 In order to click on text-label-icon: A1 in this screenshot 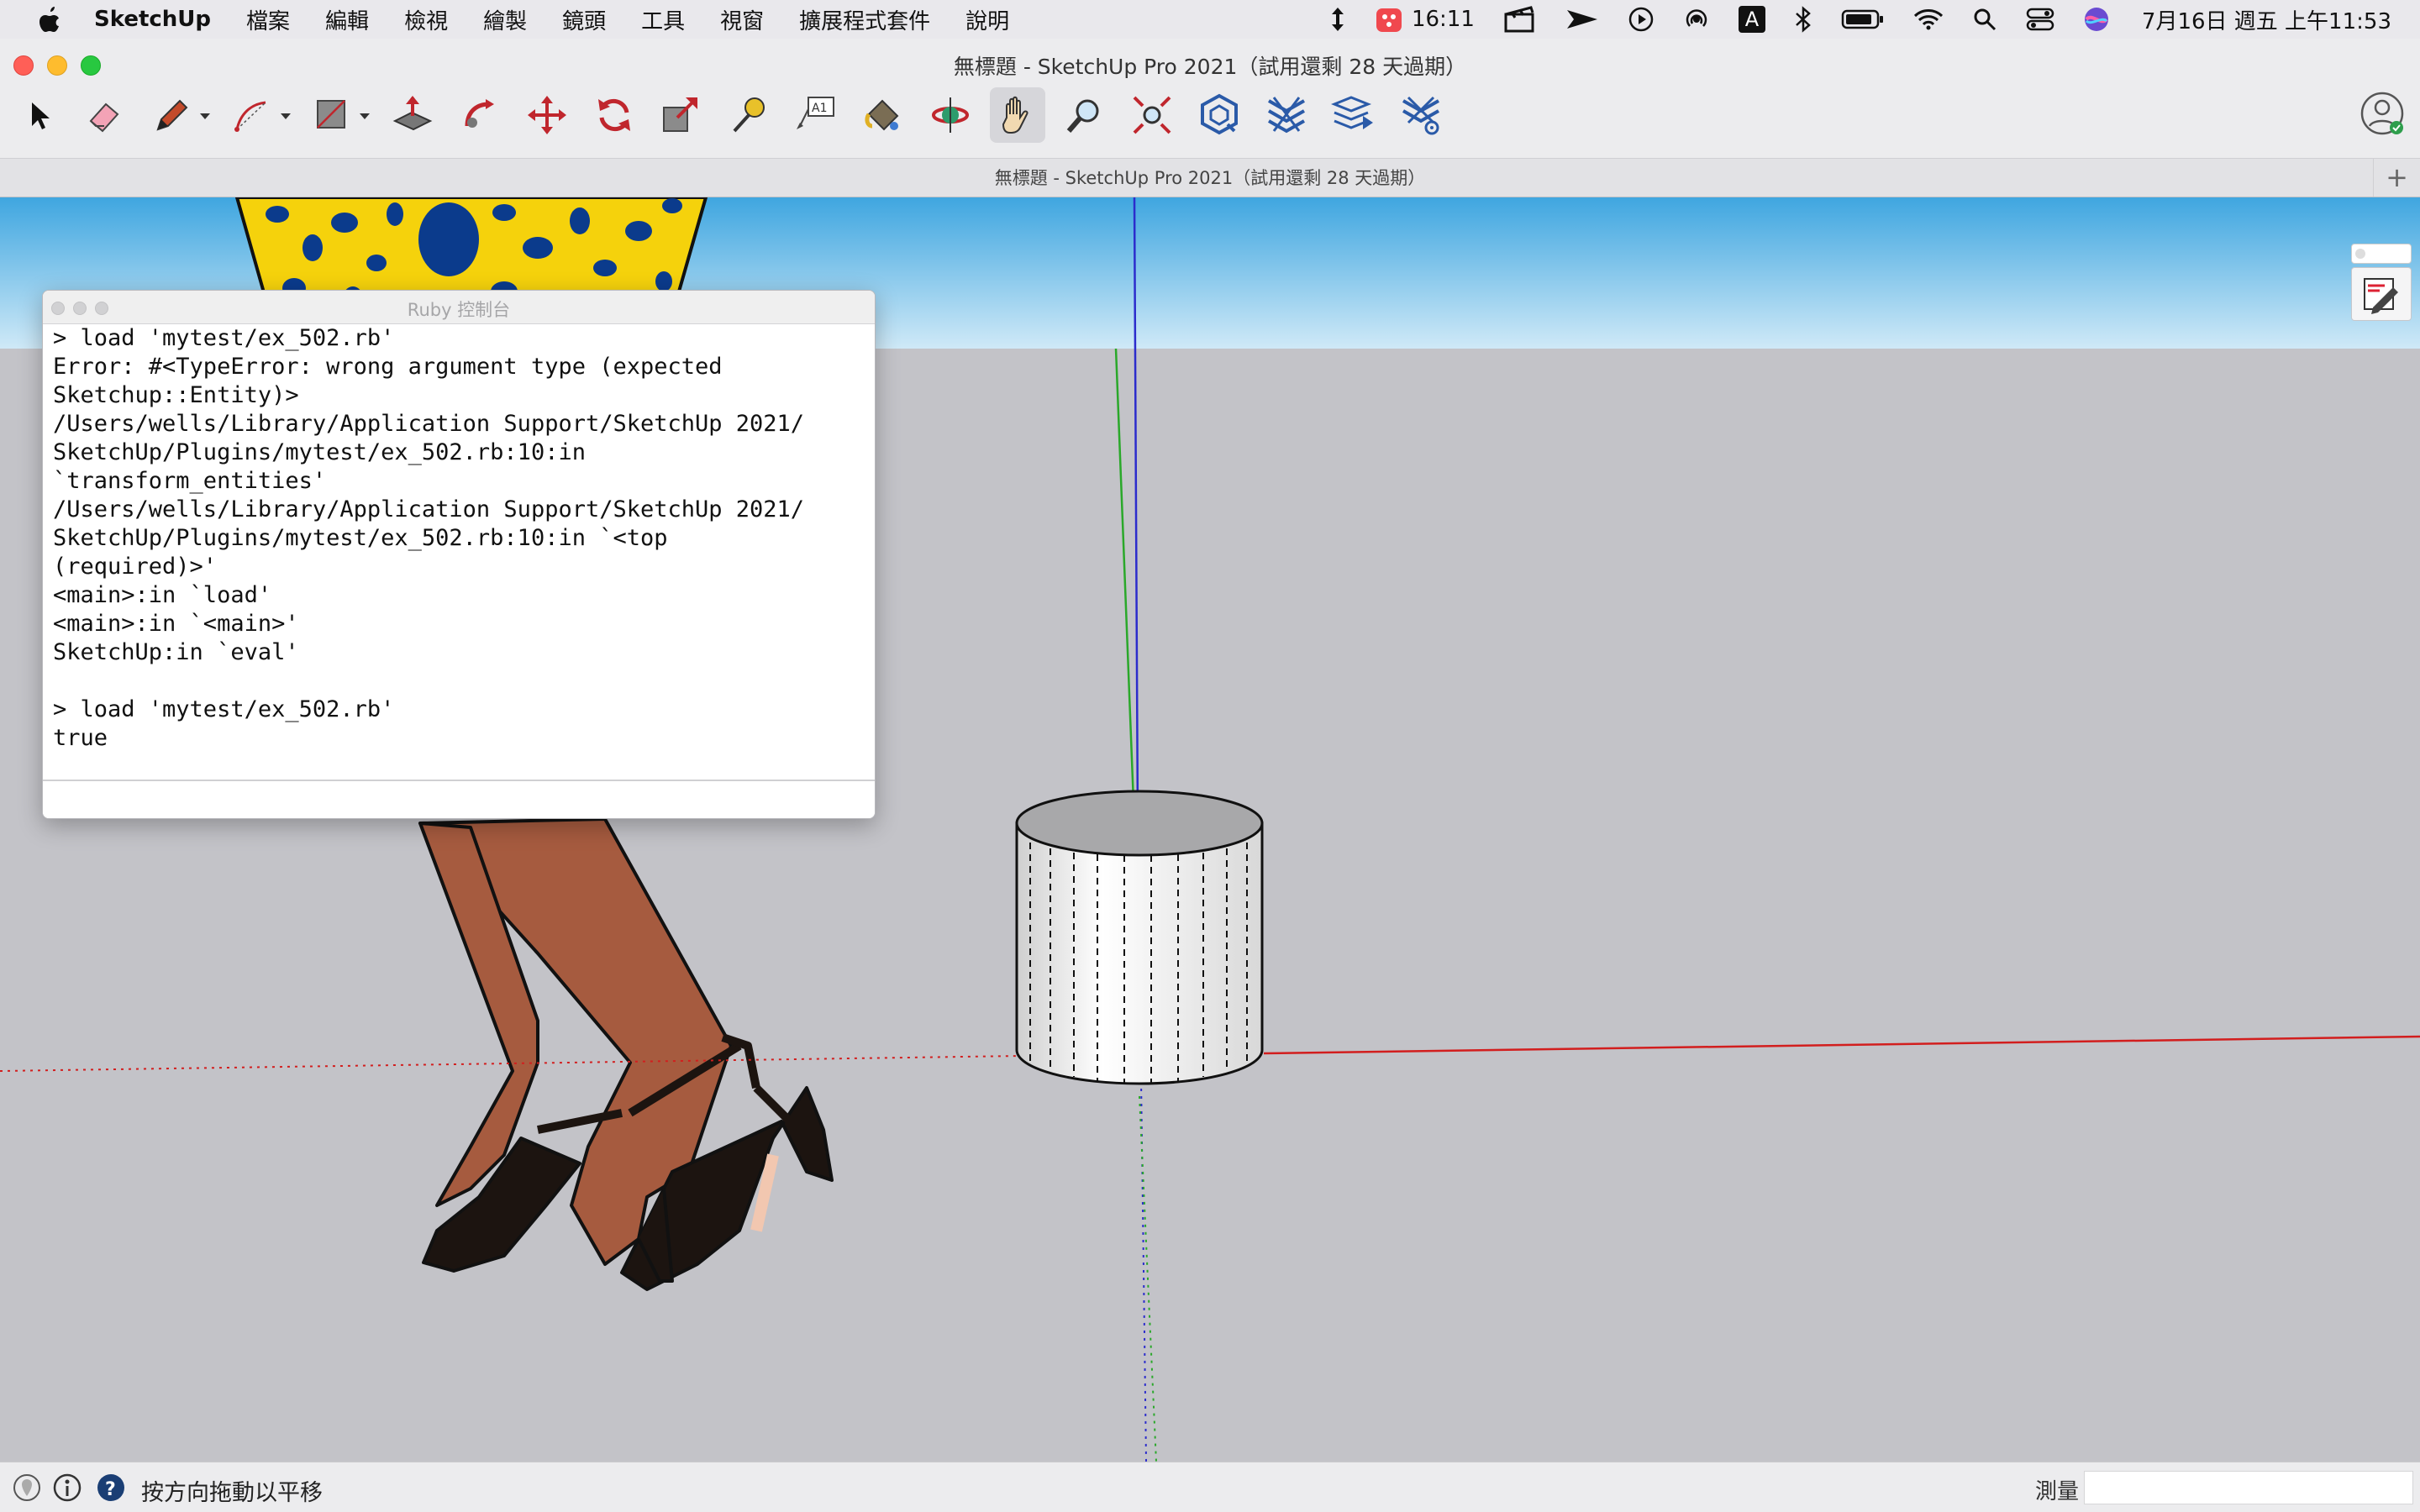, I will do `click(815, 113)`.